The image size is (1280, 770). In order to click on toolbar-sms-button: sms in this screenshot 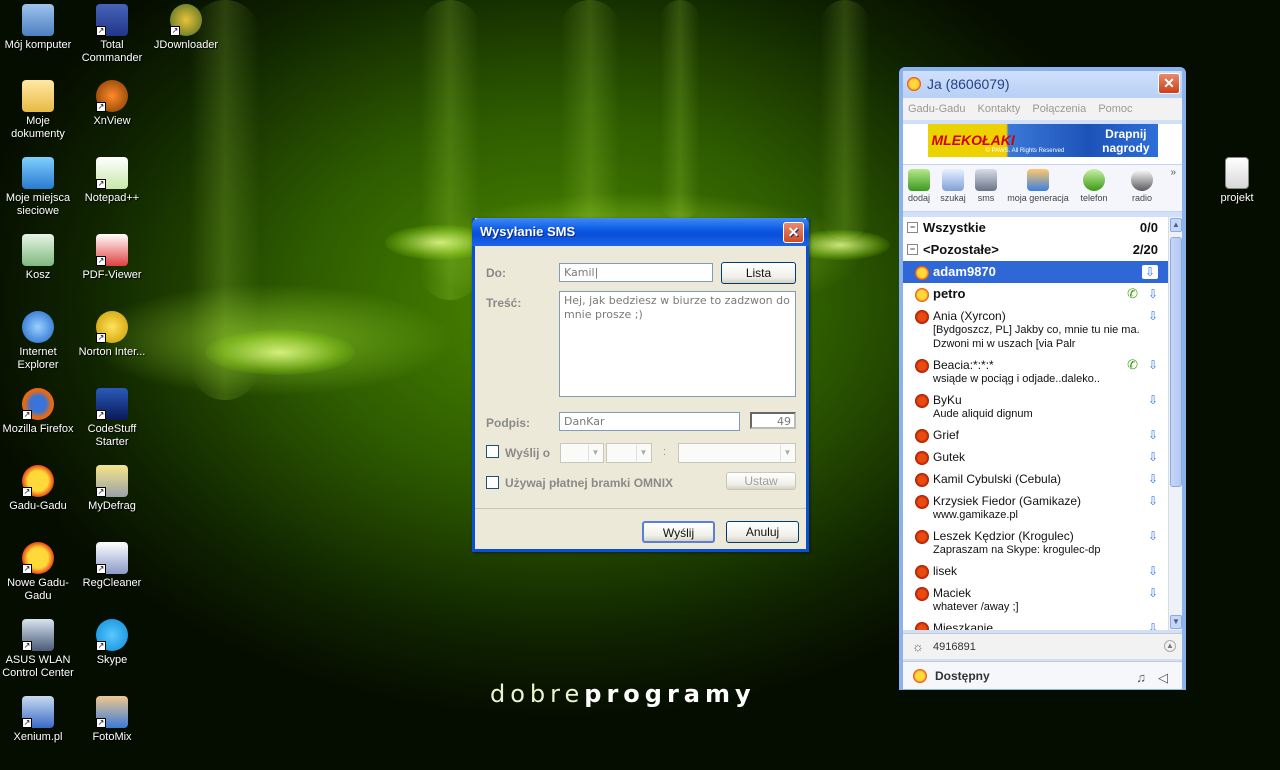, I will do `click(986, 186)`.